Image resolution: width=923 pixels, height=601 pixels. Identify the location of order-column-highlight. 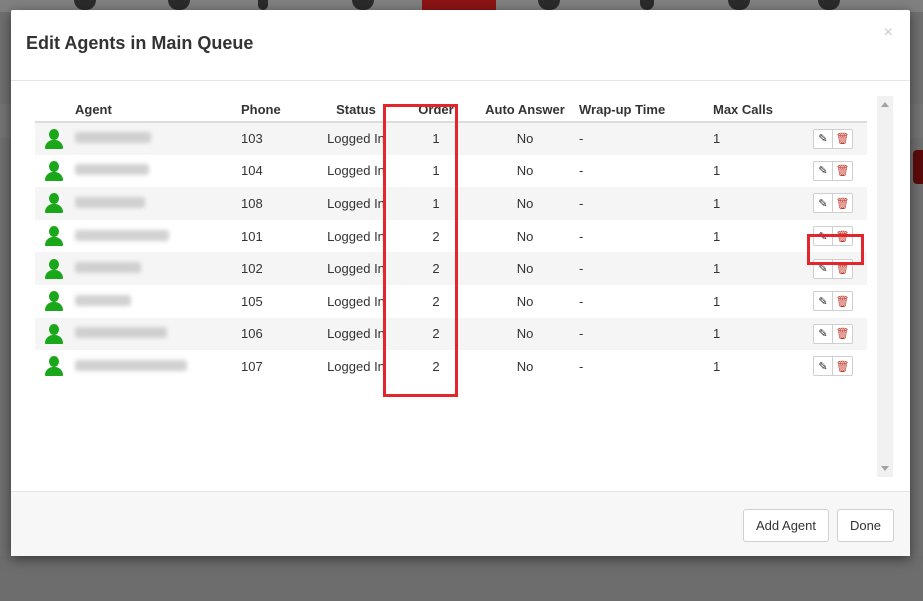
(420, 250).